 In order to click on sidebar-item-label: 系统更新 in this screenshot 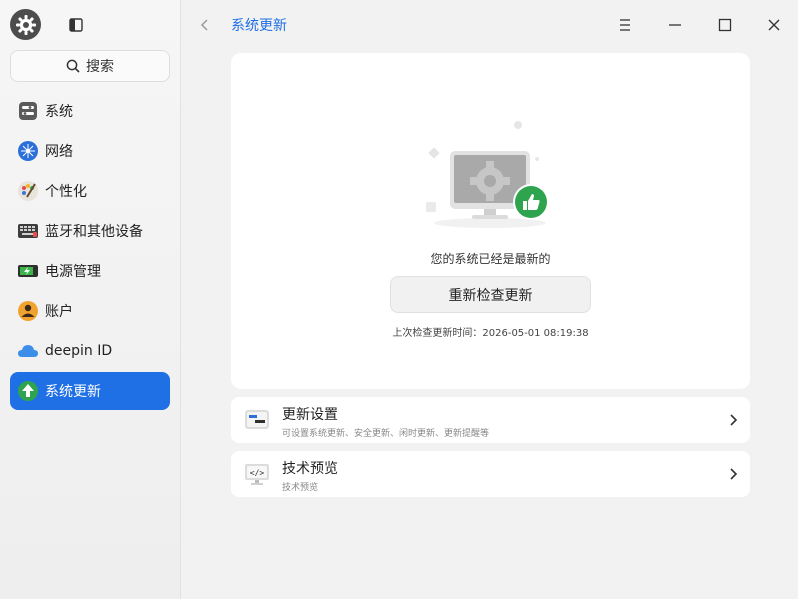, I will do `click(73, 392)`.